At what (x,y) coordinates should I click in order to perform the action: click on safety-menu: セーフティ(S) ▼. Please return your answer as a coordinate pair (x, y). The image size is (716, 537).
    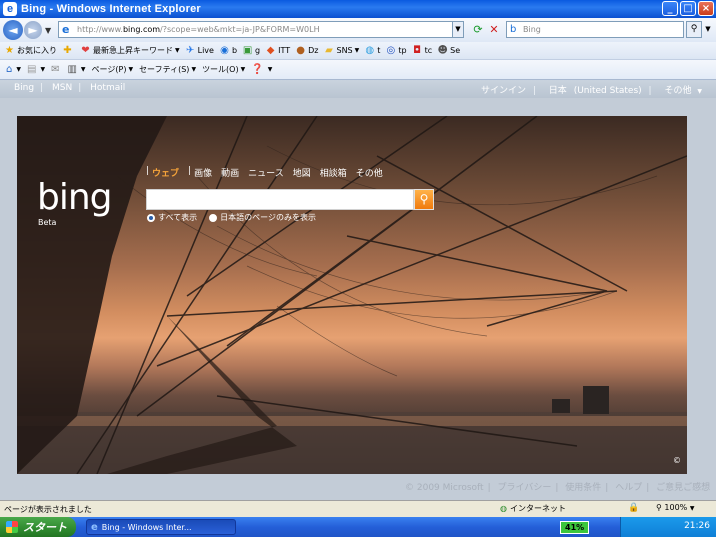
    Looking at the image, I should click on (167, 69).